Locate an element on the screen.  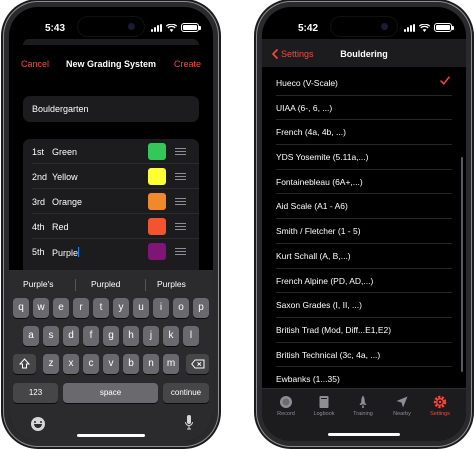
home-indicator is located at coordinates (364, 434).